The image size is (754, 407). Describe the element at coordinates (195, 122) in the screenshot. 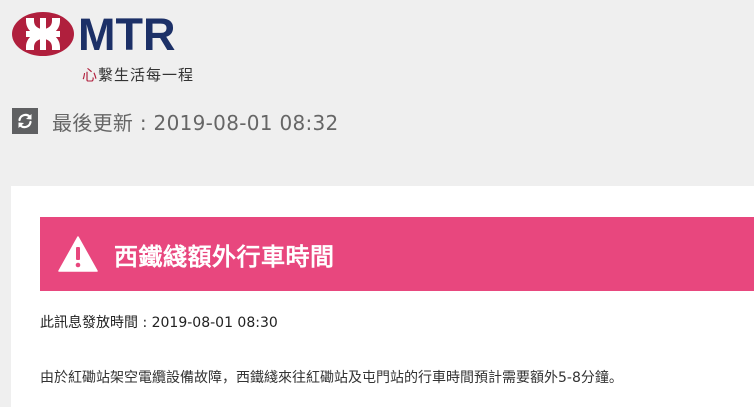

I see `last-update-text: 最後更新 : 2019-08-01 08:32` at that location.